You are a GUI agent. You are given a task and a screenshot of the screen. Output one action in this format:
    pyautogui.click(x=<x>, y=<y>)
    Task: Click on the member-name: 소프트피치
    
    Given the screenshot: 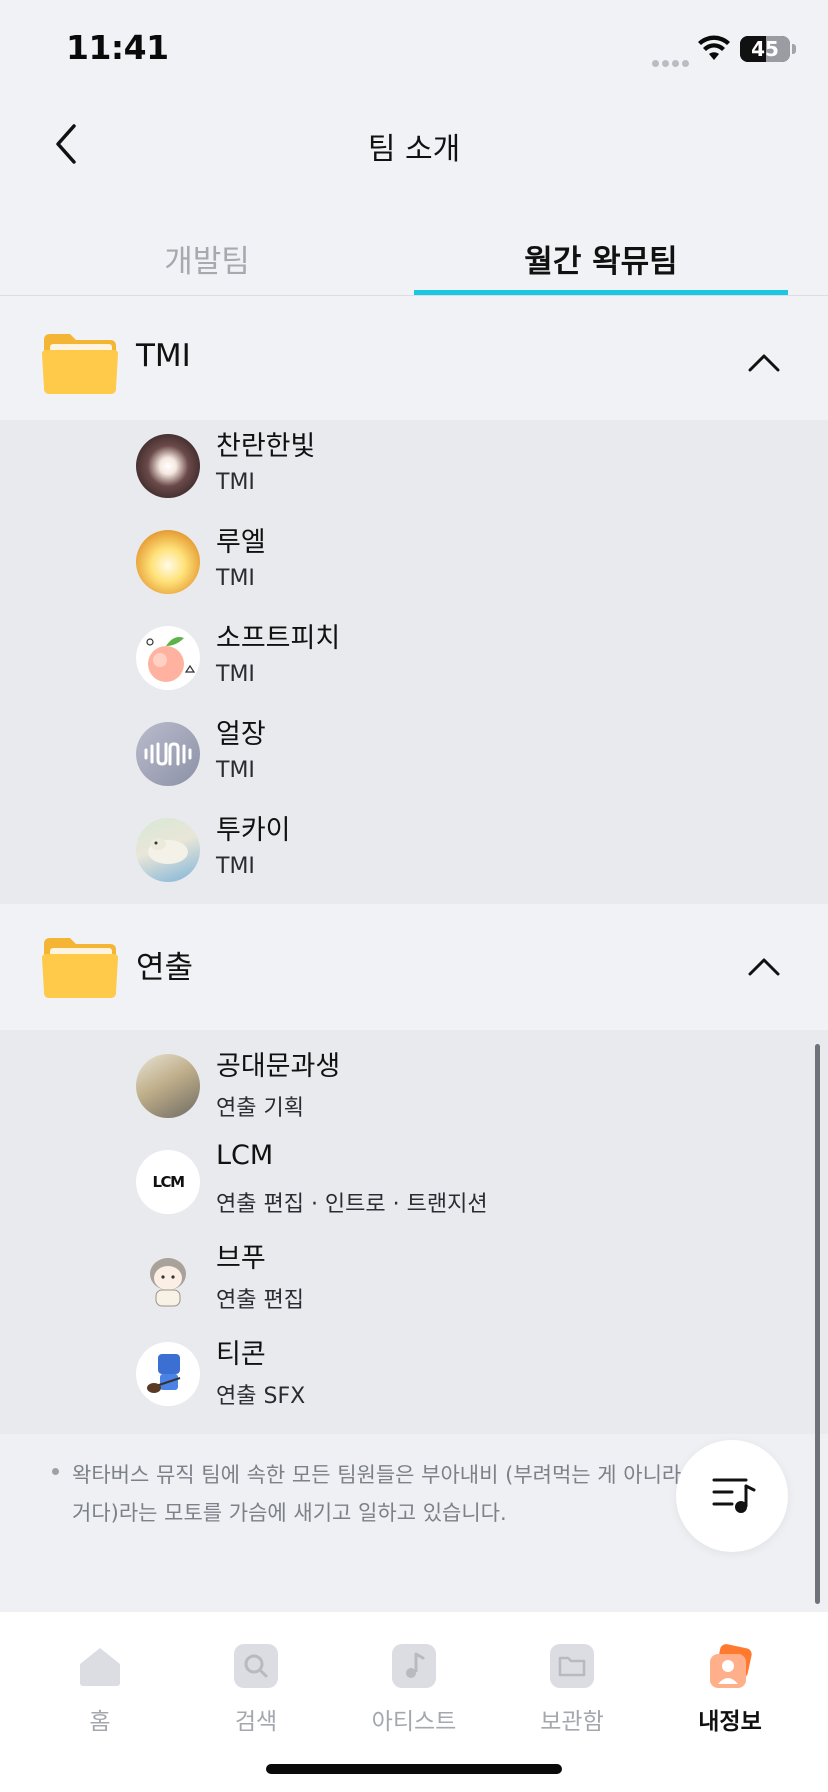 What is the action you would take?
    pyautogui.click(x=278, y=638)
    